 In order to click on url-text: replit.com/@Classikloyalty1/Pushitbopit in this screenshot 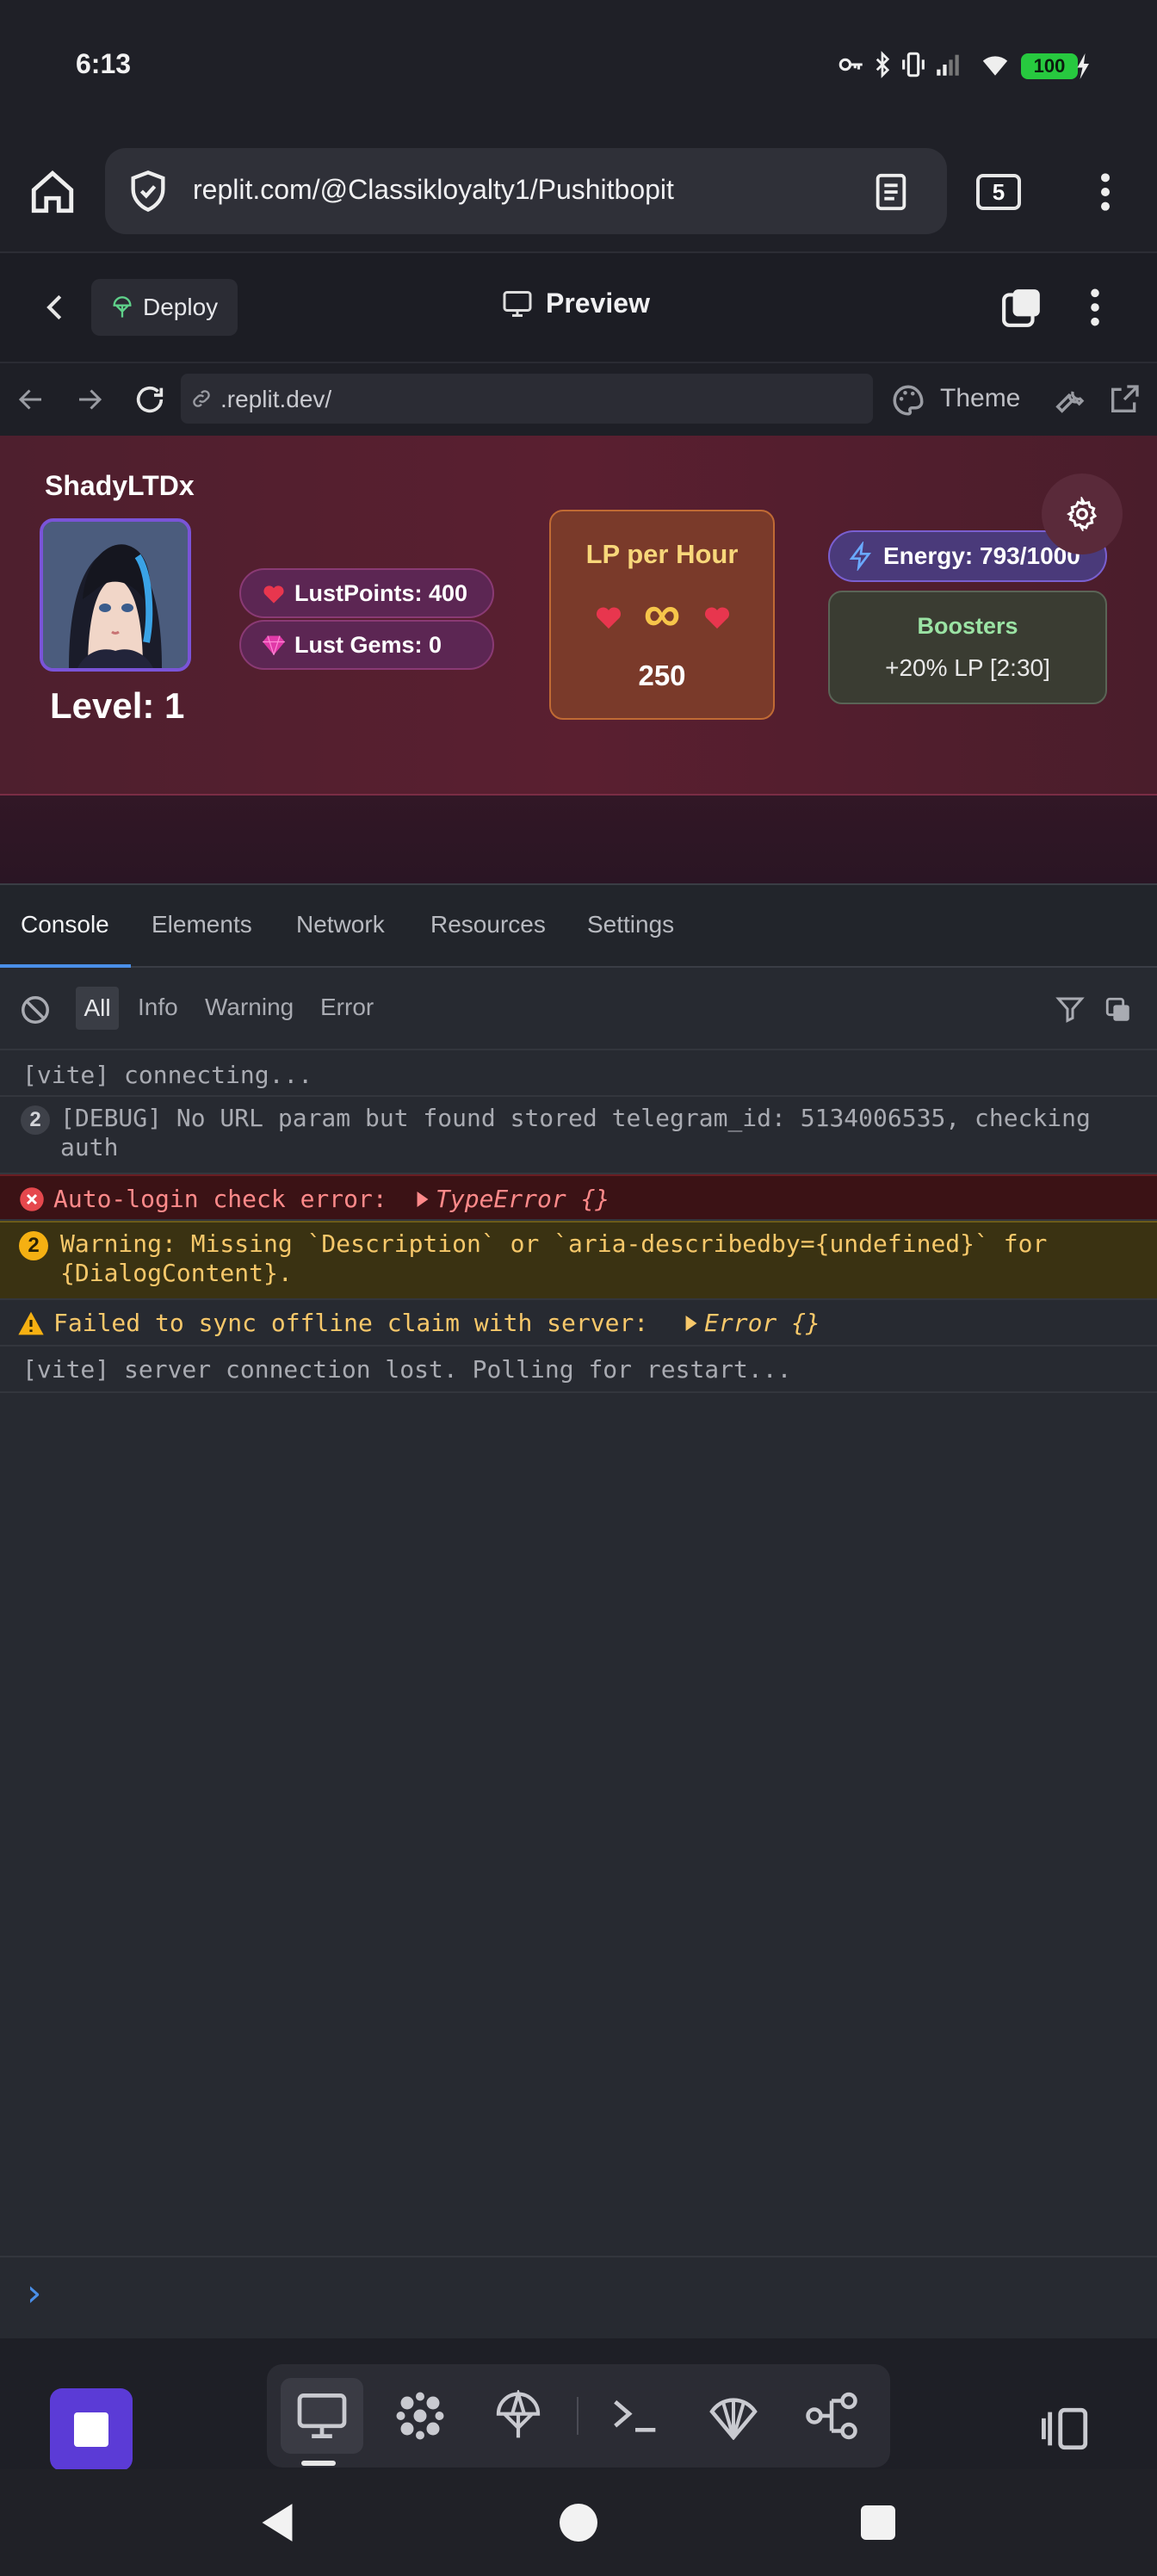, I will do `click(433, 190)`.